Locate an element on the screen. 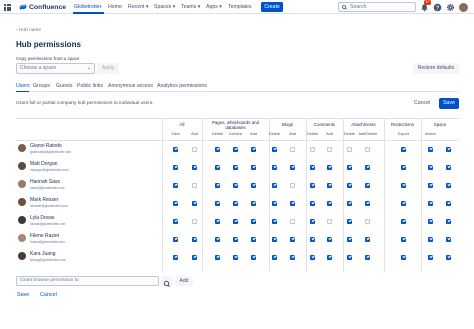 The width and height of the screenshot is (474, 329). create-button: Create is located at coordinates (272, 7).